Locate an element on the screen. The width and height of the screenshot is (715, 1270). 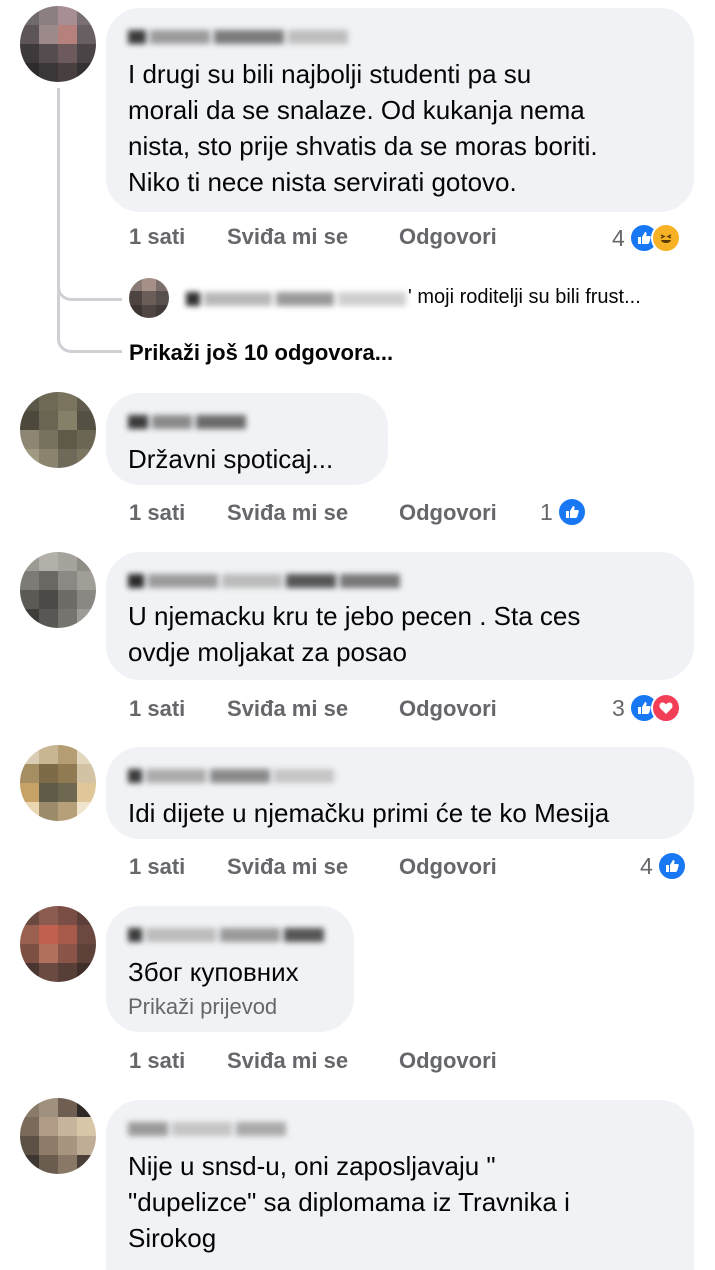
comment-text: Због куповних is located at coordinates (213, 972).